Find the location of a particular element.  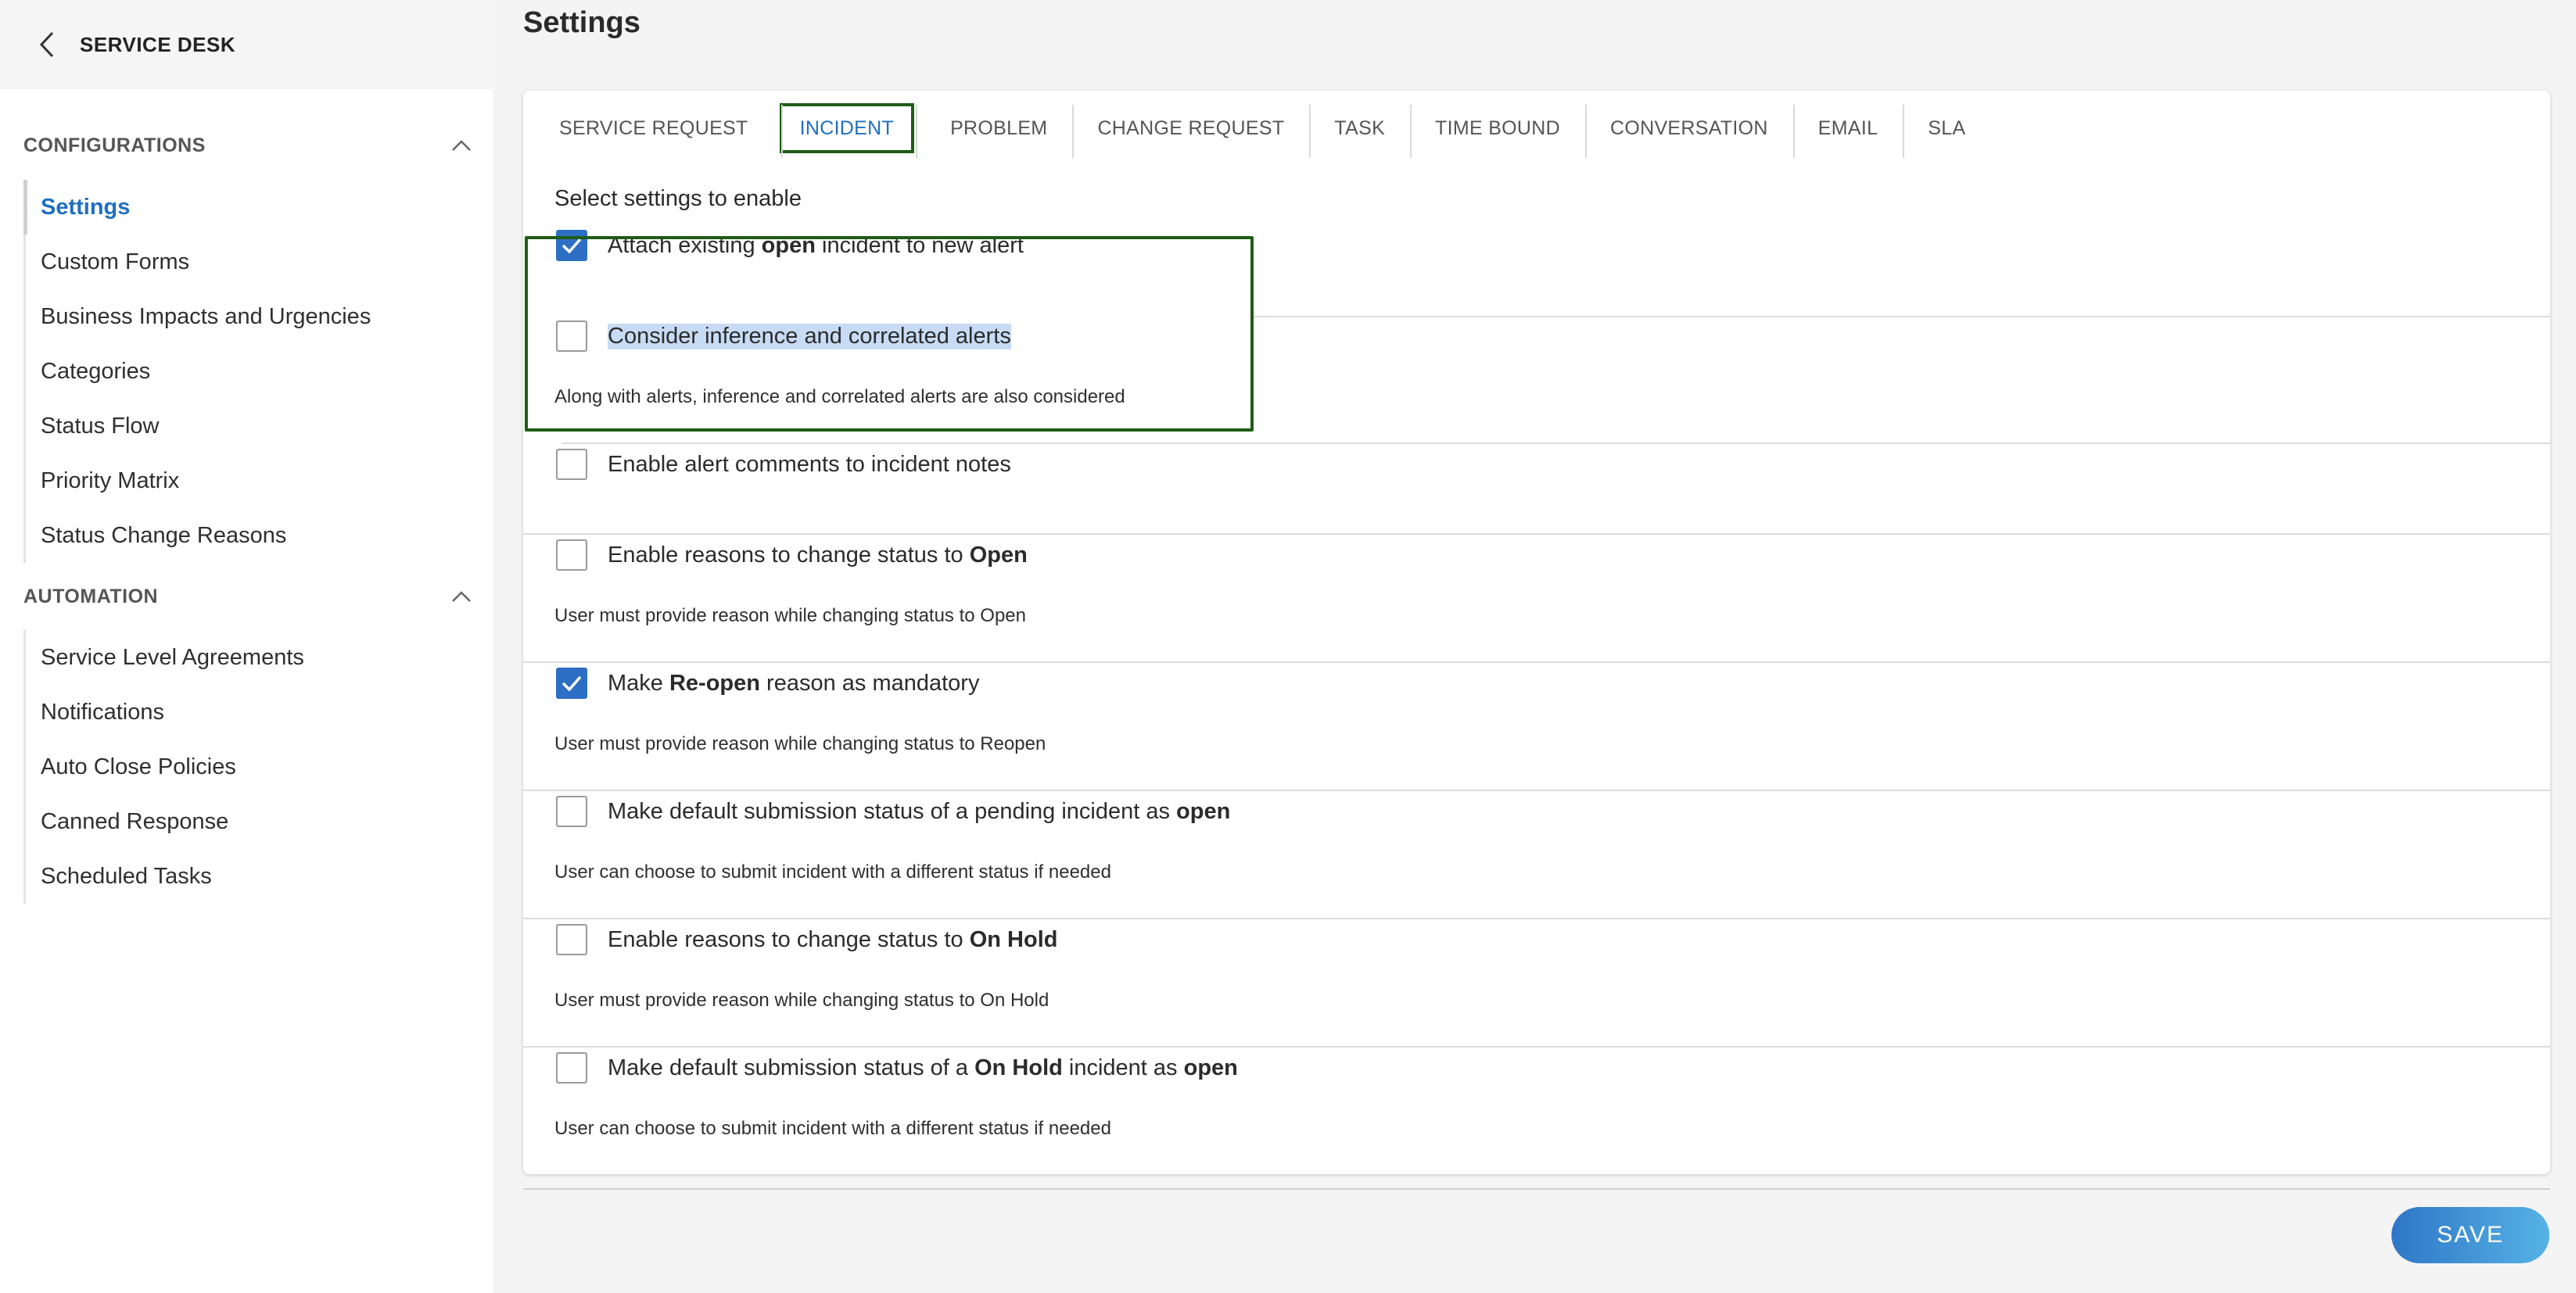

tab-email: EMAIL is located at coordinates (1848, 131).